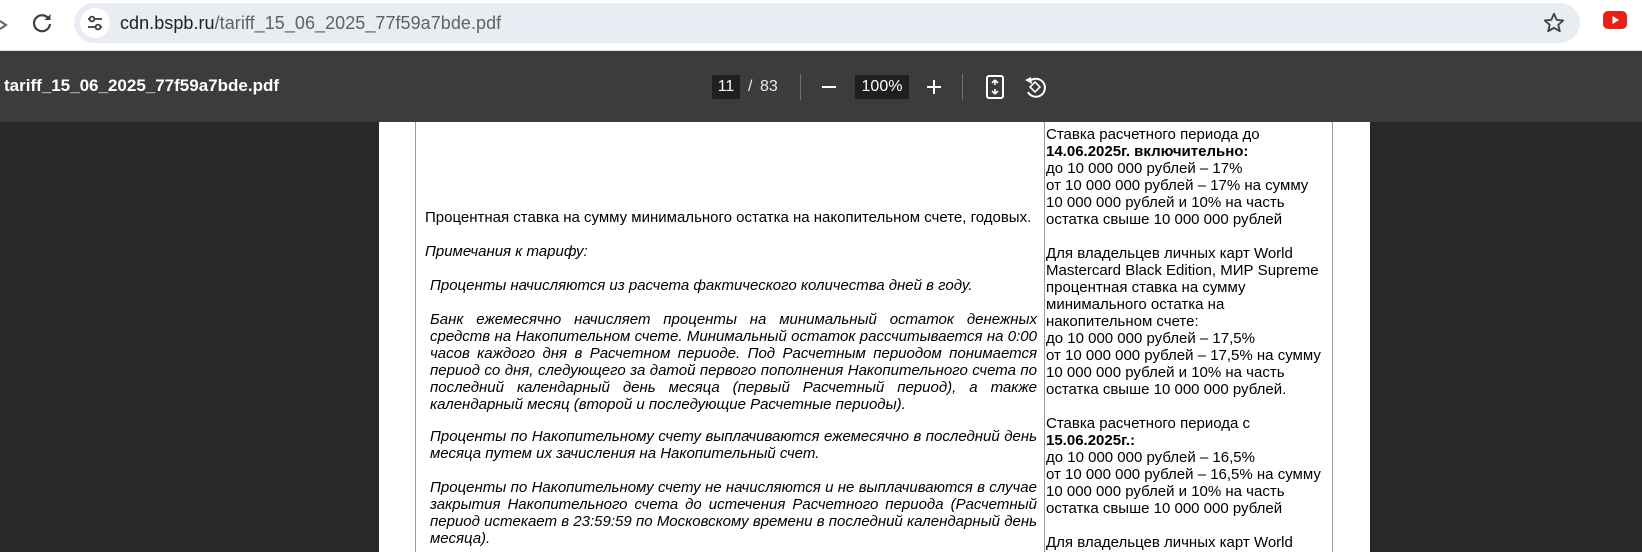 The width and height of the screenshot is (1642, 552). What do you see at coordinates (882, 87) in the screenshot?
I see `zoom-level-input: 100%` at bounding box center [882, 87].